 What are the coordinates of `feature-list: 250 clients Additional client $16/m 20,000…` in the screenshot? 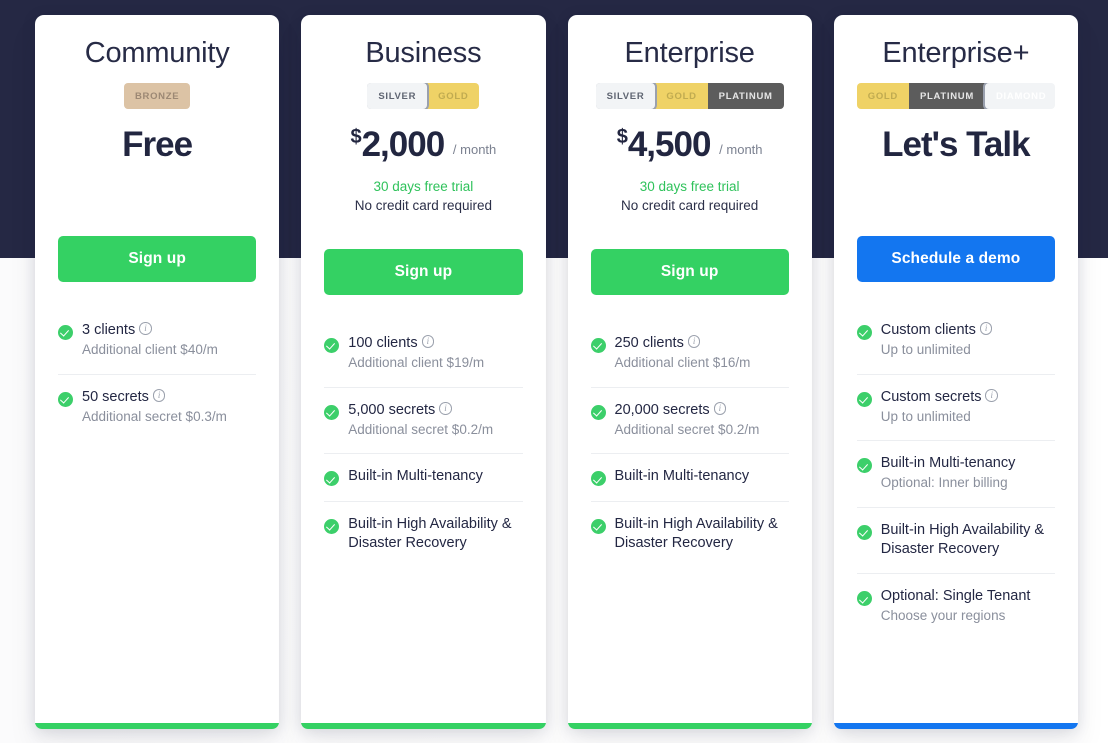 It's located at (689, 457).